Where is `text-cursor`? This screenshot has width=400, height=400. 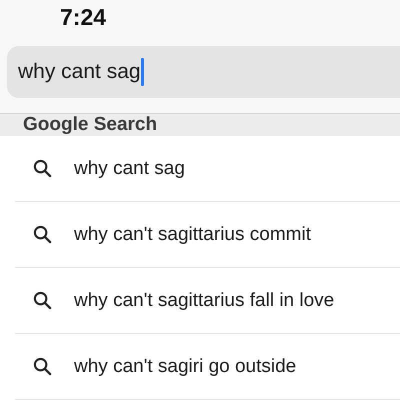
text-cursor is located at coordinates (142, 72).